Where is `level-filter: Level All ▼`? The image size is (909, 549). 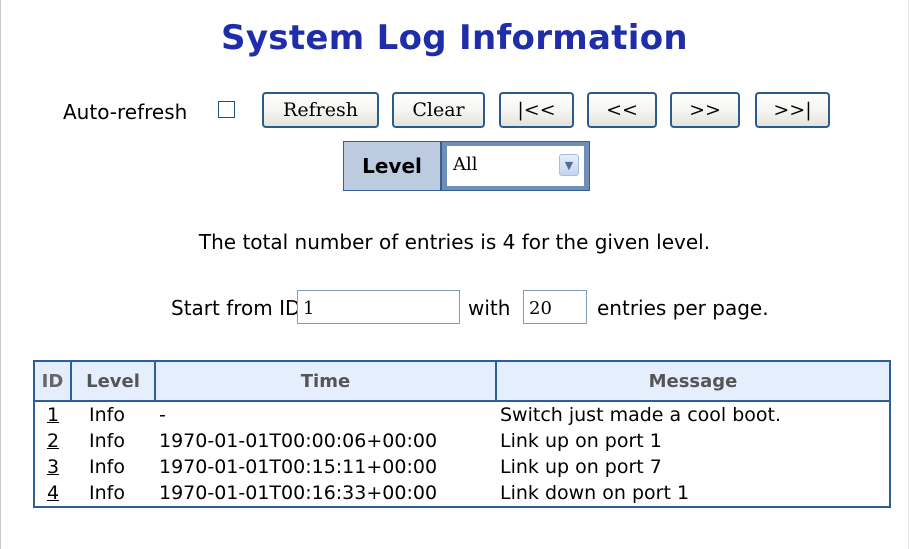 level-filter: Level All ▼ is located at coordinates (466, 166).